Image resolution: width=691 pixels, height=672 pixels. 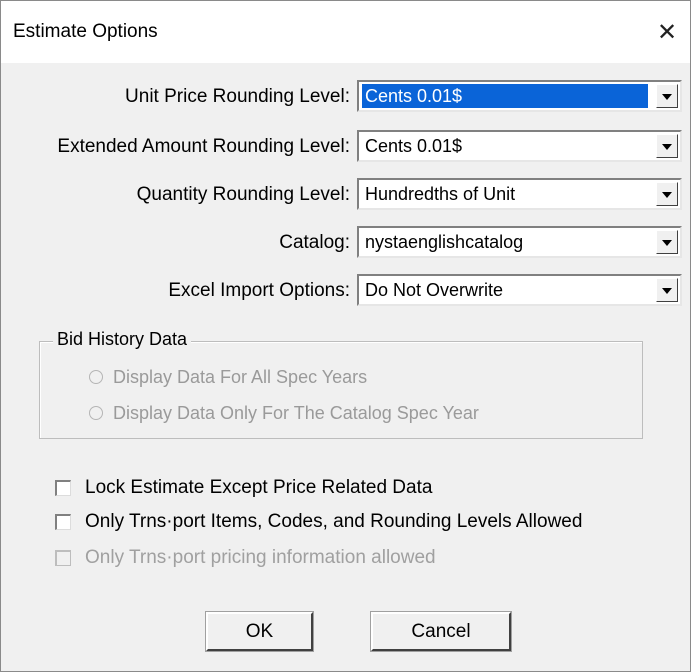 What do you see at coordinates (85, 31) in the screenshot?
I see `dialog-title: Estimate Options` at bounding box center [85, 31].